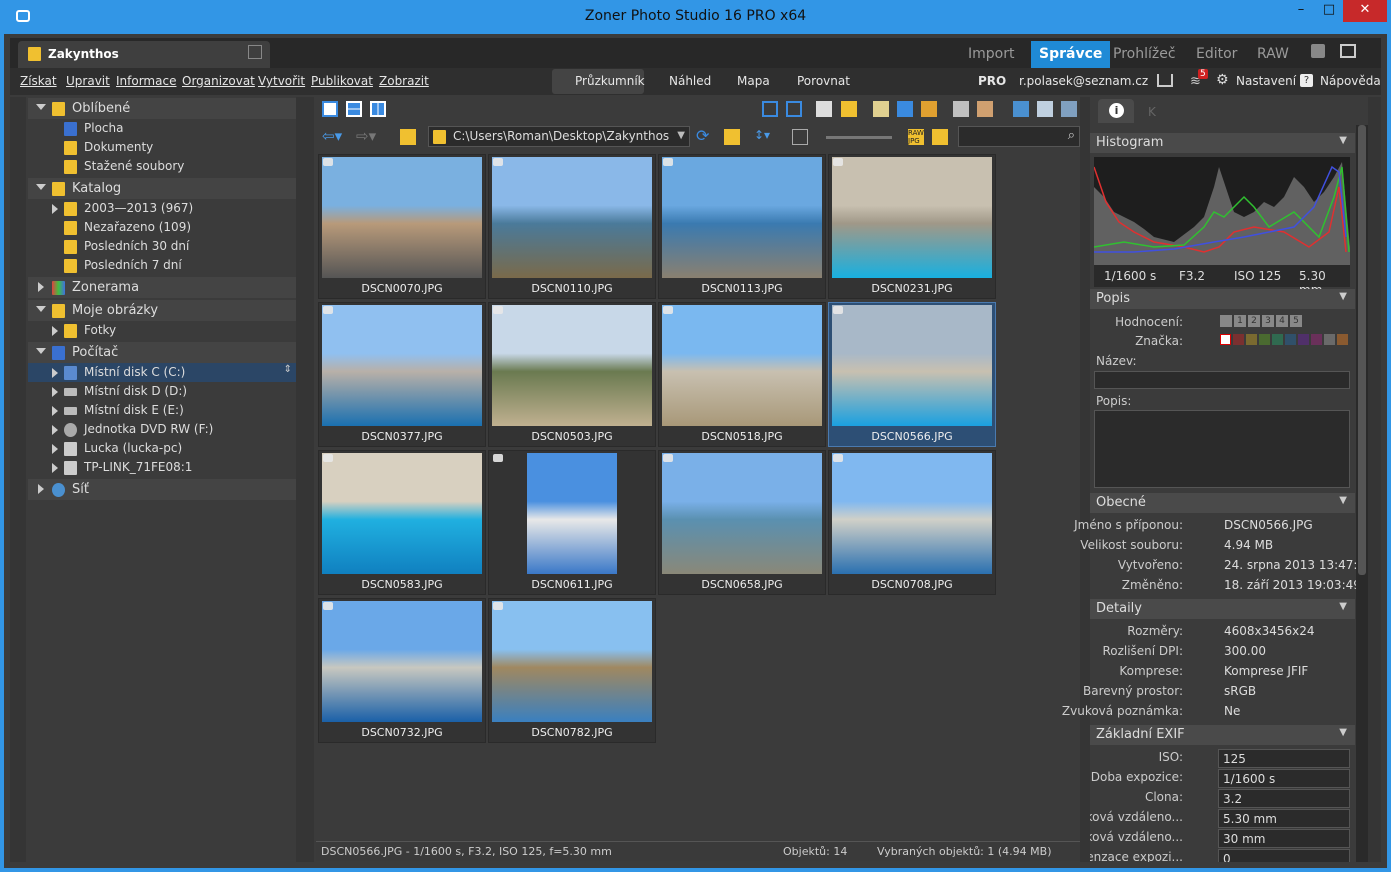 The image size is (1391, 872). Describe the element at coordinates (1071, 54) in the screenshot. I see `tab-spravce: Správce` at that location.